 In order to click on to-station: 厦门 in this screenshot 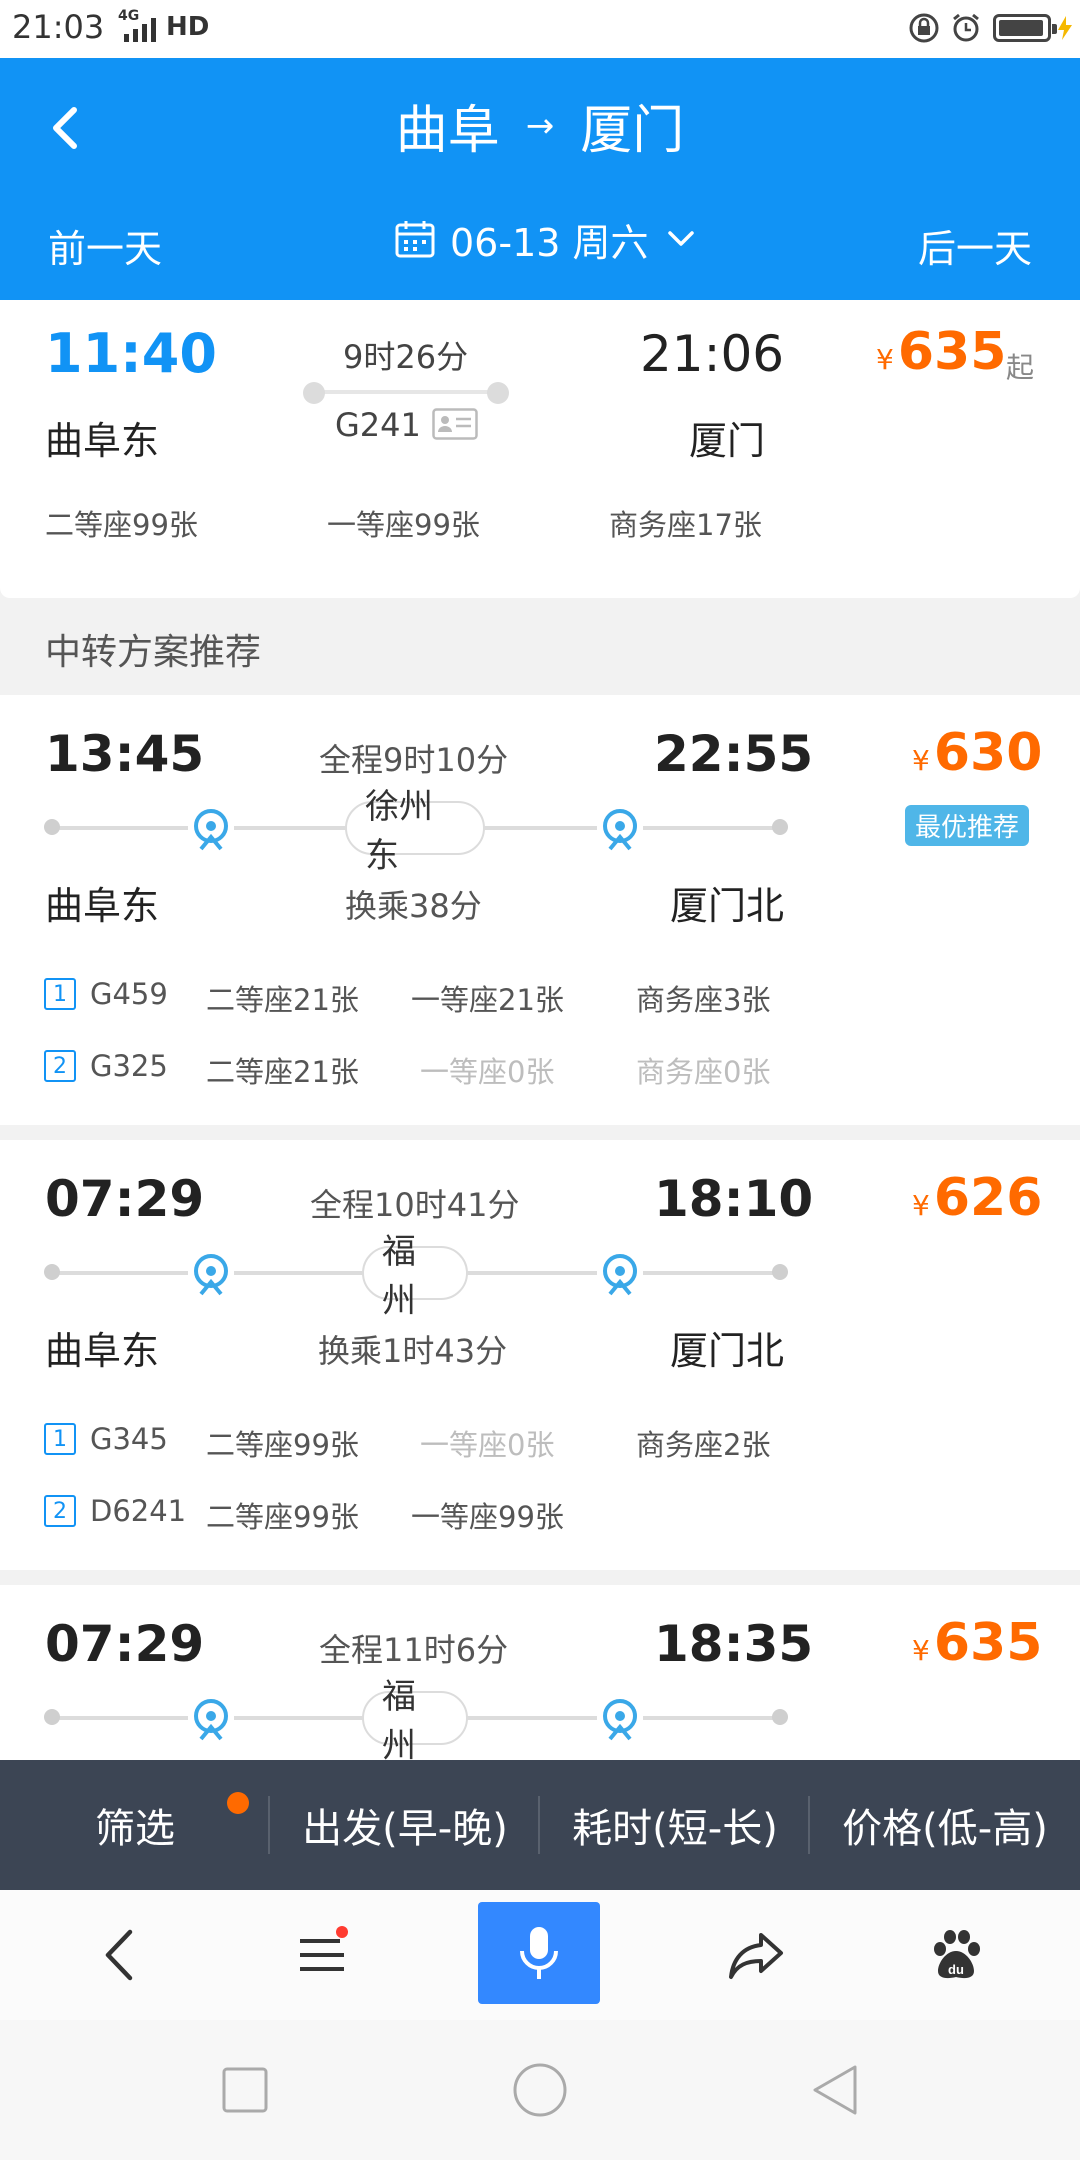, I will do `click(727, 441)`.